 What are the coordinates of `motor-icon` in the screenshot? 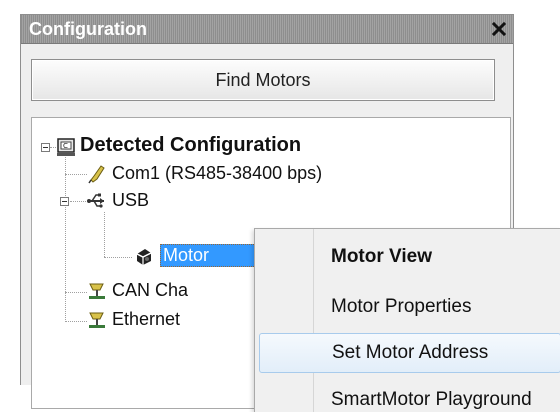 It's located at (144, 257).